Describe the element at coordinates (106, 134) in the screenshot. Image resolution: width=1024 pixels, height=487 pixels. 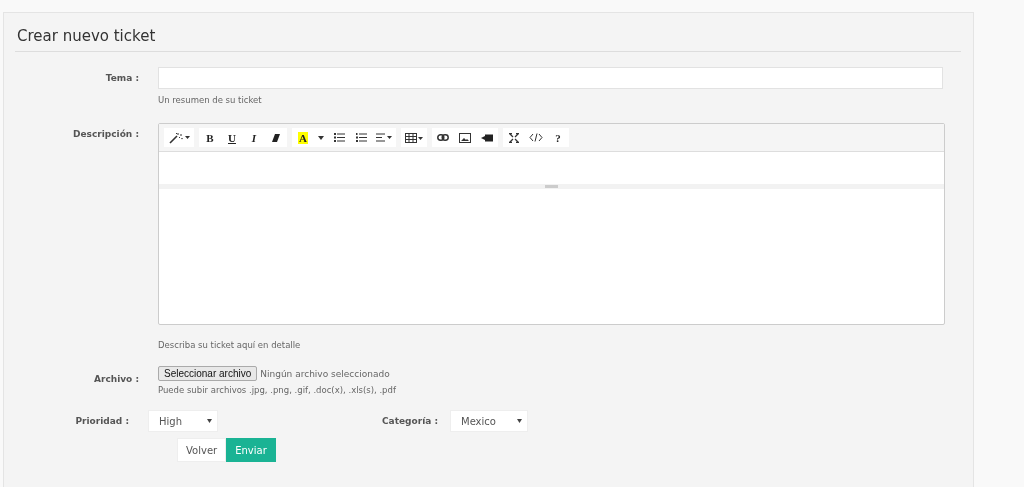
I see `field-label: Descripción :` at that location.